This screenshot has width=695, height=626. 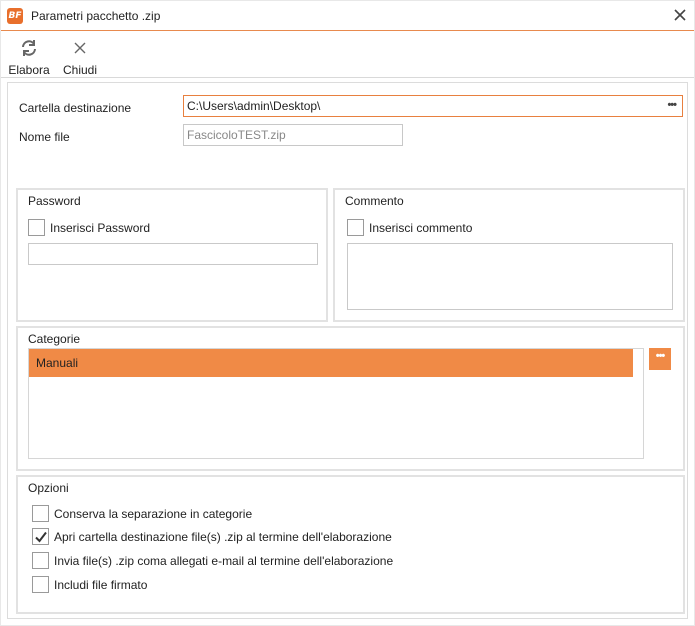 What do you see at coordinates (44, 137) in the screenshot?
I see `file-name-label: Nome file` at bounding box center [44, 137].